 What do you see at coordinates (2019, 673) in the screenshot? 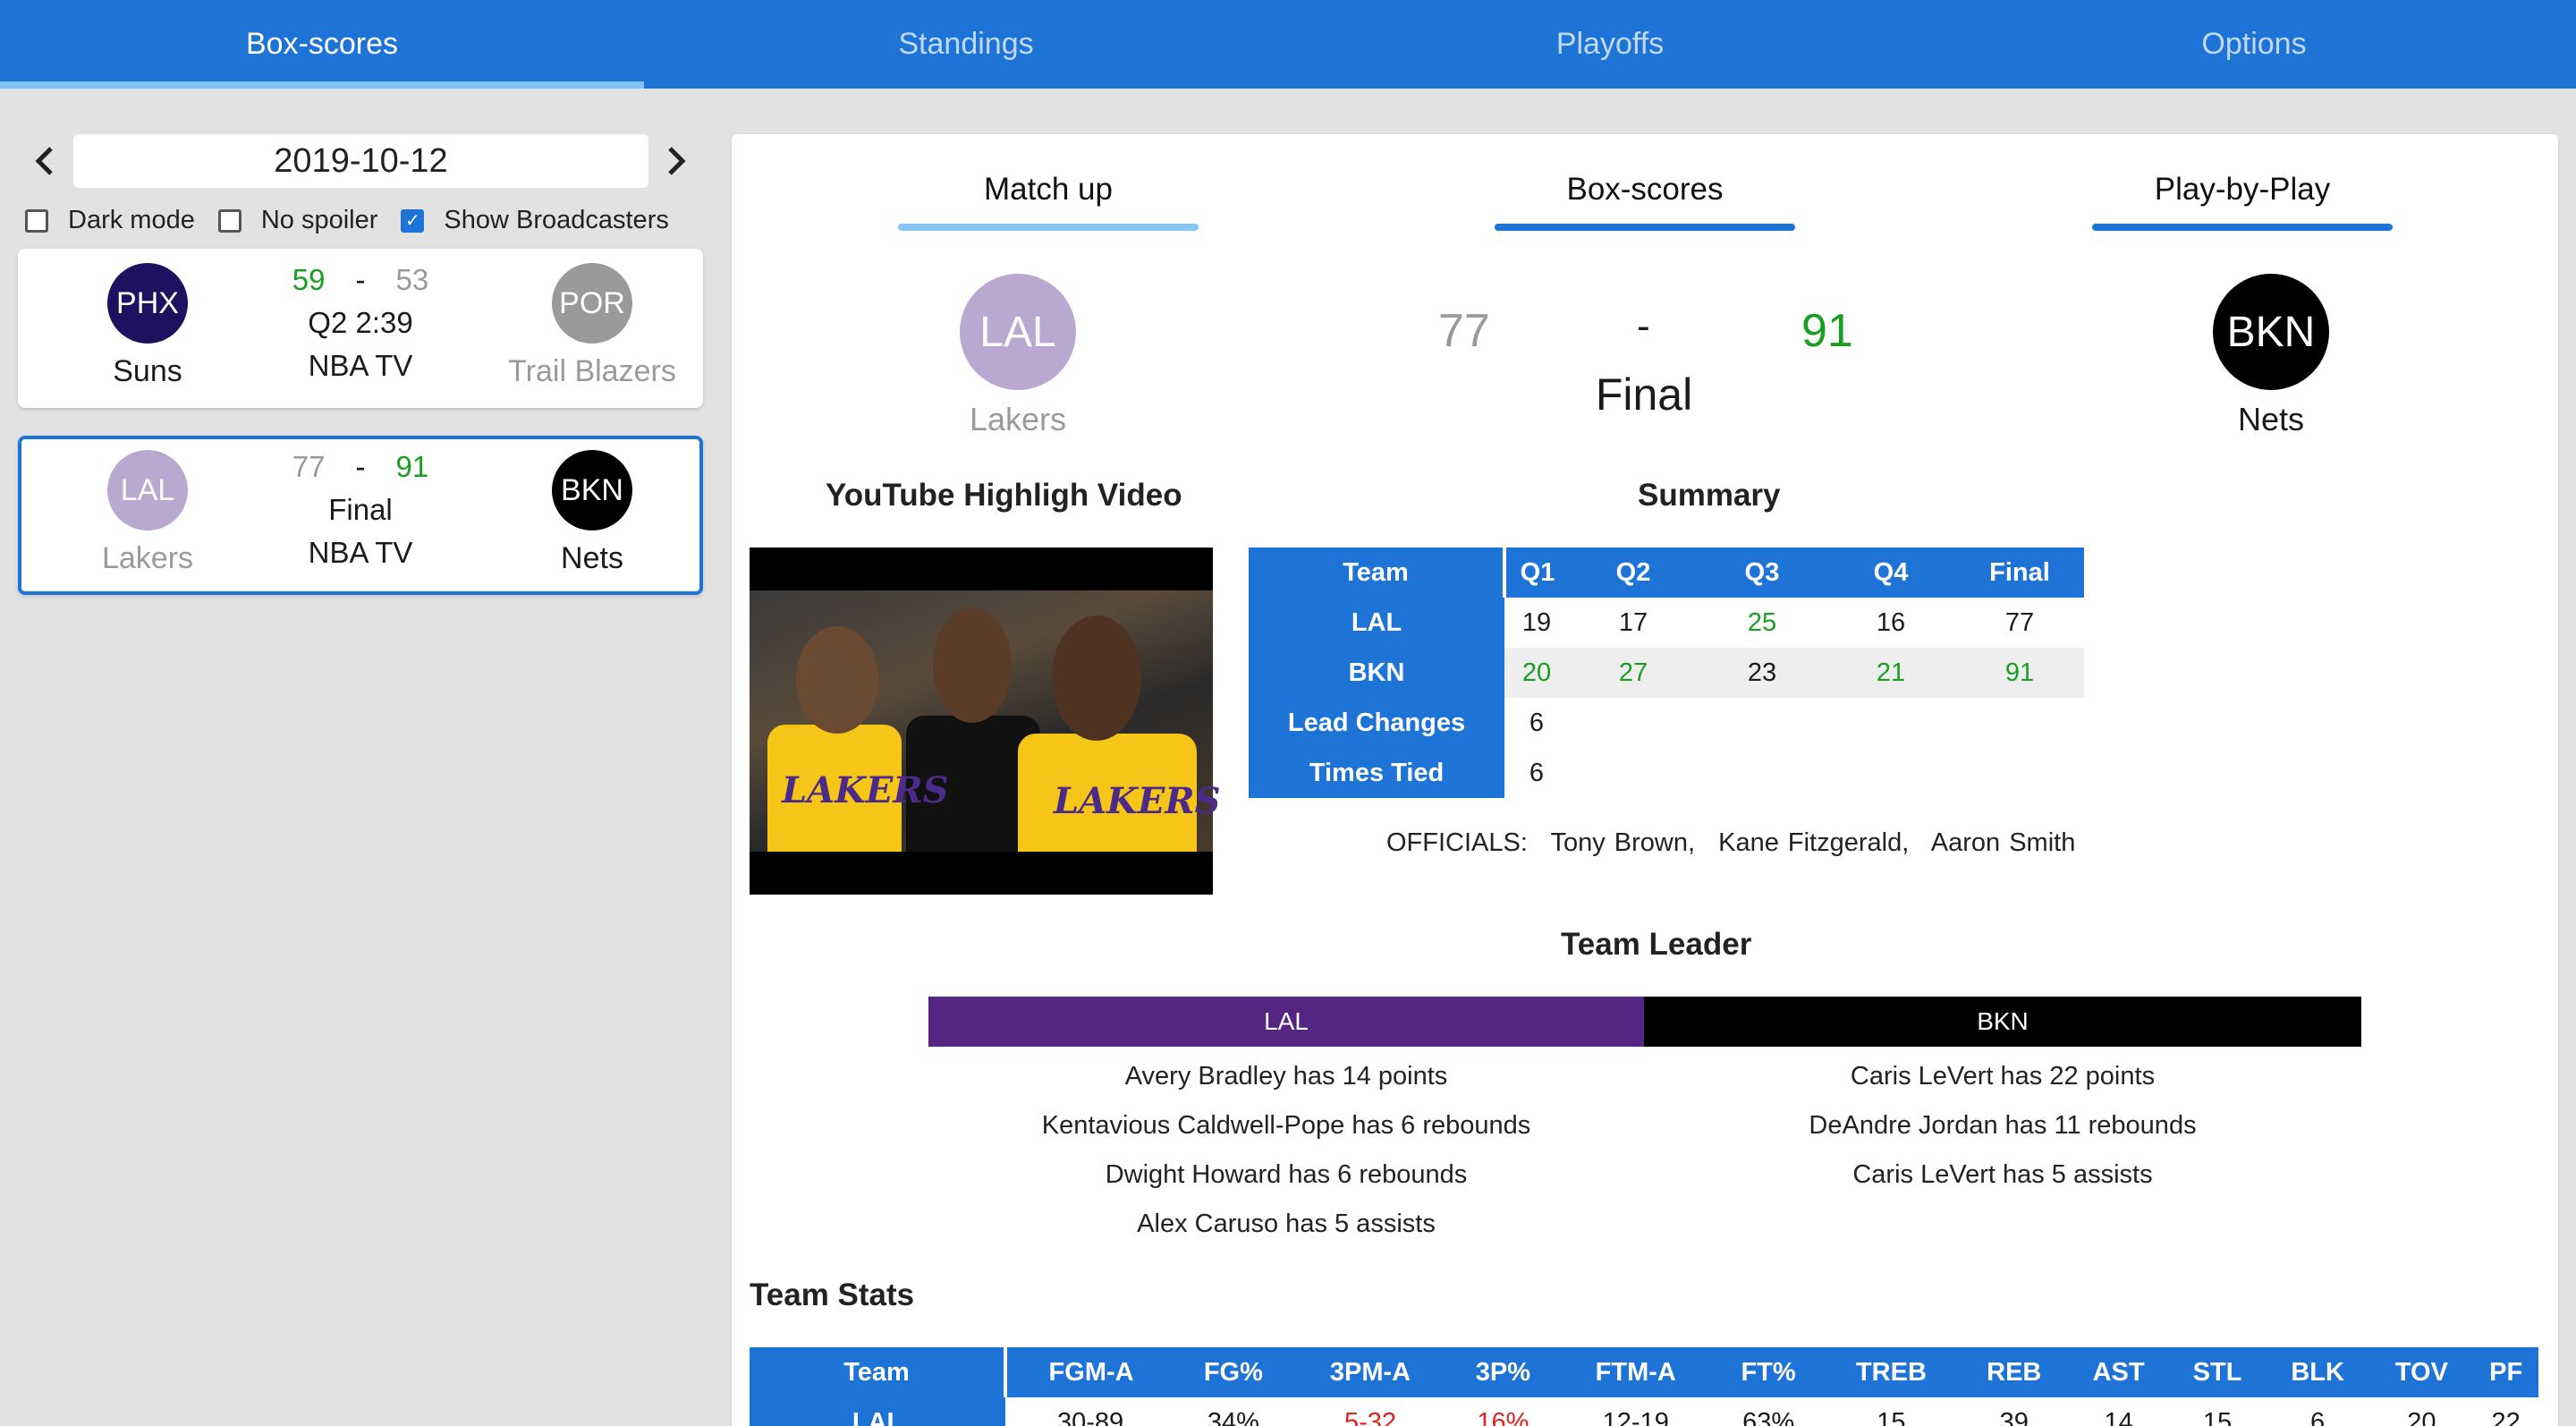
I see `cell: 91` at bounding box center [2019, 673].